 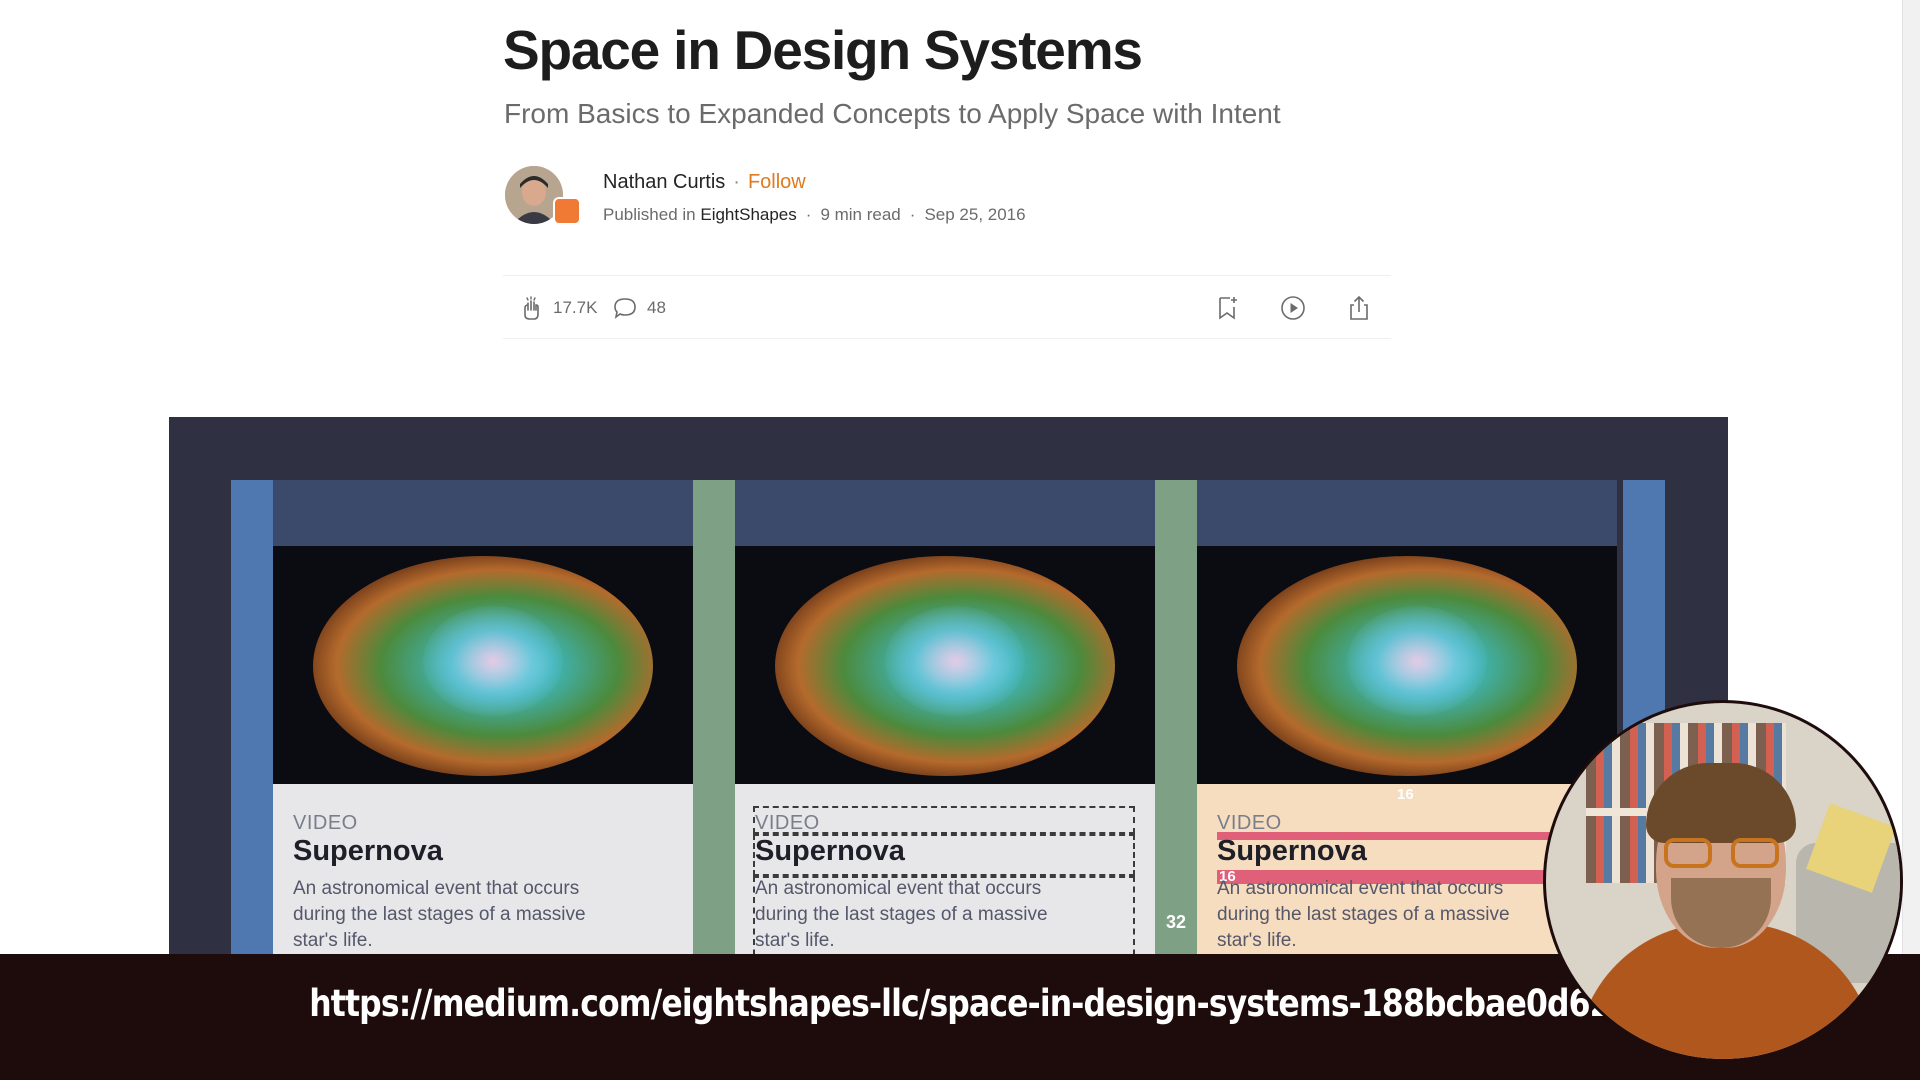 What do you see at coordinates (656, 307) in the screenshot?
I see `comment-count: 48` at bounding box center [656, 307].